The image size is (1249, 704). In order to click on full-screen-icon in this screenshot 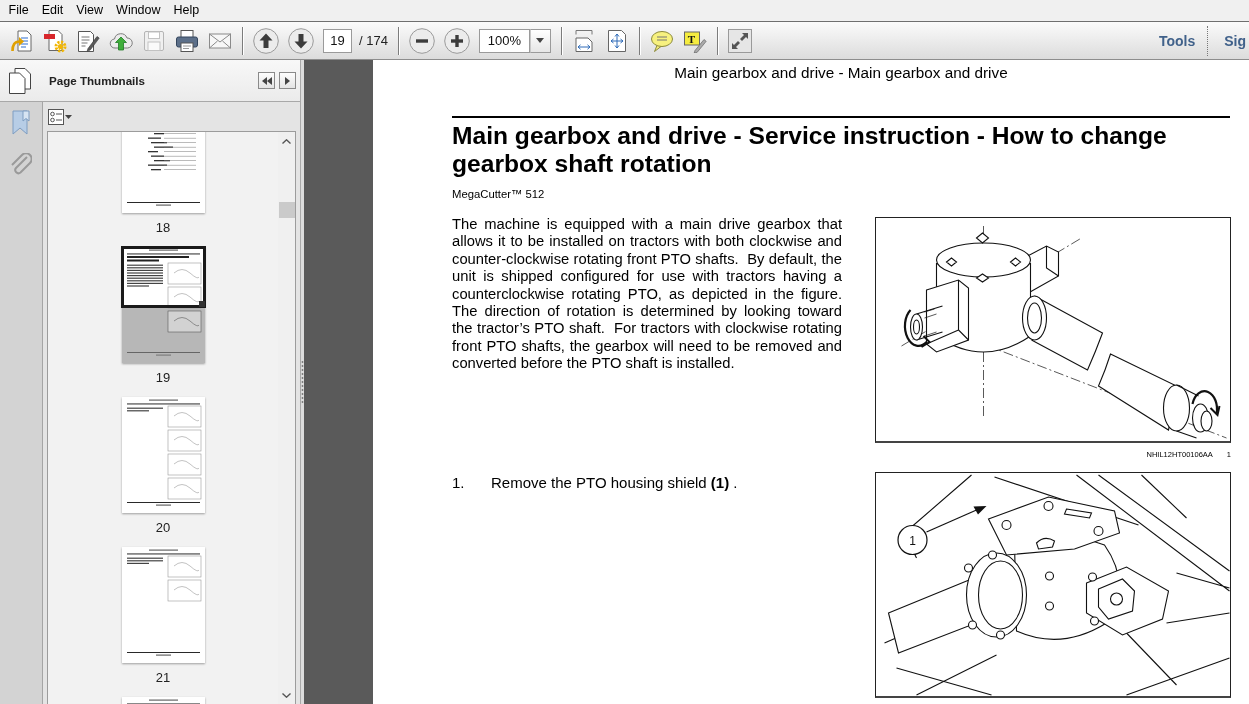, I will do `click(739, 40)`.